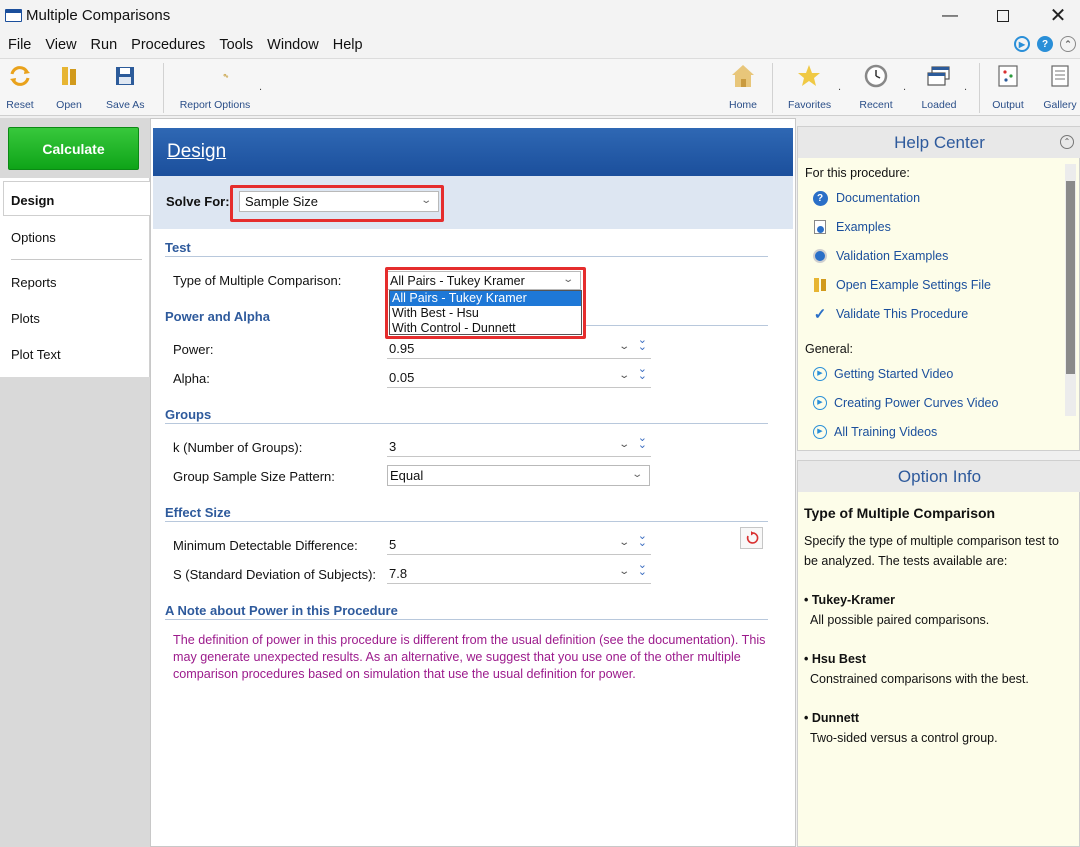 The image size is (1080, 847). Describe the element at coordinates (76, 259) in the screenshot. I see `nav-separator` at that location.